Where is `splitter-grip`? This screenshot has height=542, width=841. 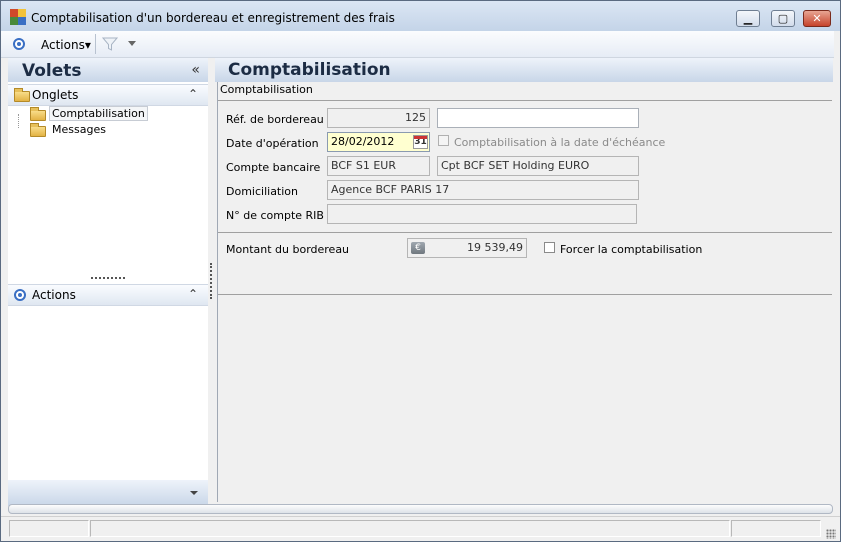 splitter-grip is located at coordinates (108, 279).